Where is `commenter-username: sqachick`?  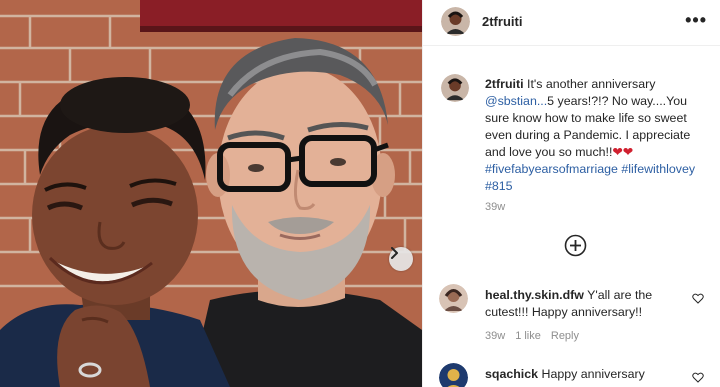
commenter-username: sqachick is located at coordinates (511, 374).